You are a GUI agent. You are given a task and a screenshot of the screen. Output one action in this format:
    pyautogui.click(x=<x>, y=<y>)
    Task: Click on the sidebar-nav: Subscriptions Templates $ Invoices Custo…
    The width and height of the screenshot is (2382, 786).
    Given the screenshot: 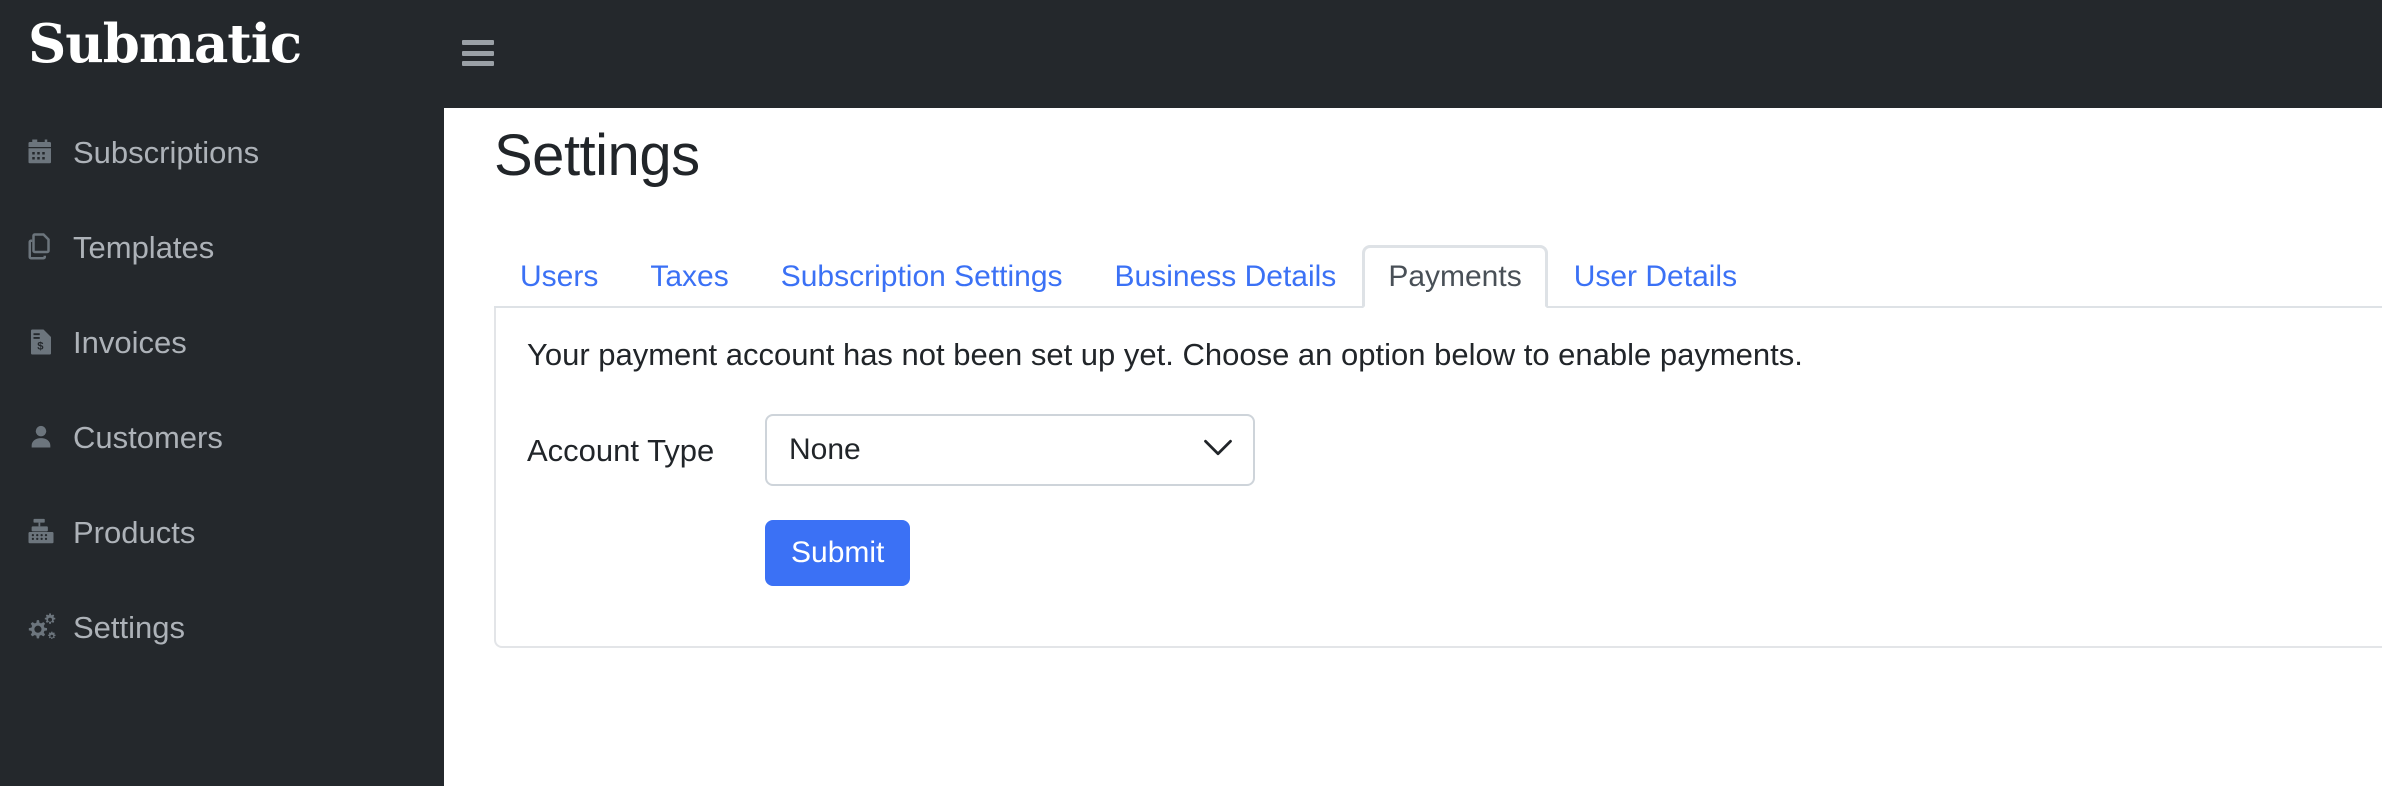 What is the action you would take?
    pyautogui.click(x=222, y=413)
    